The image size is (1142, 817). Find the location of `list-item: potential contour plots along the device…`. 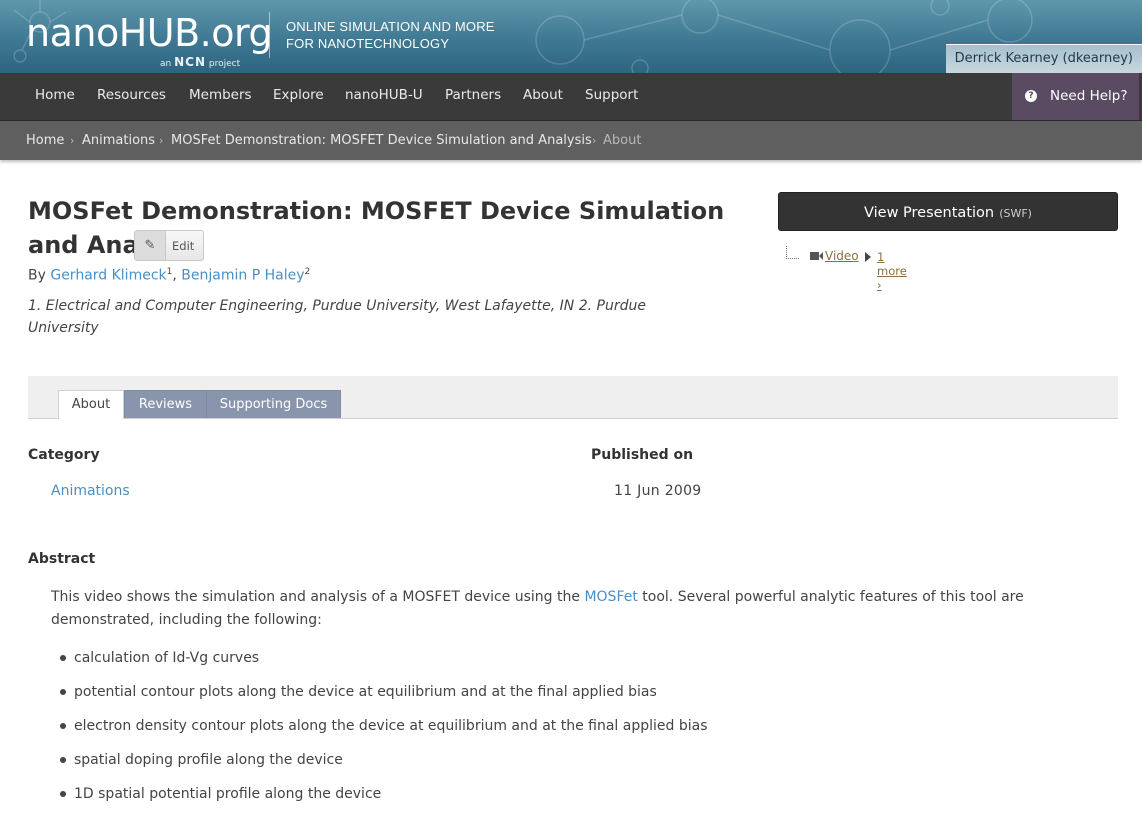

list-item: potential contour plots along the device… is located at coordinates (383, 698).